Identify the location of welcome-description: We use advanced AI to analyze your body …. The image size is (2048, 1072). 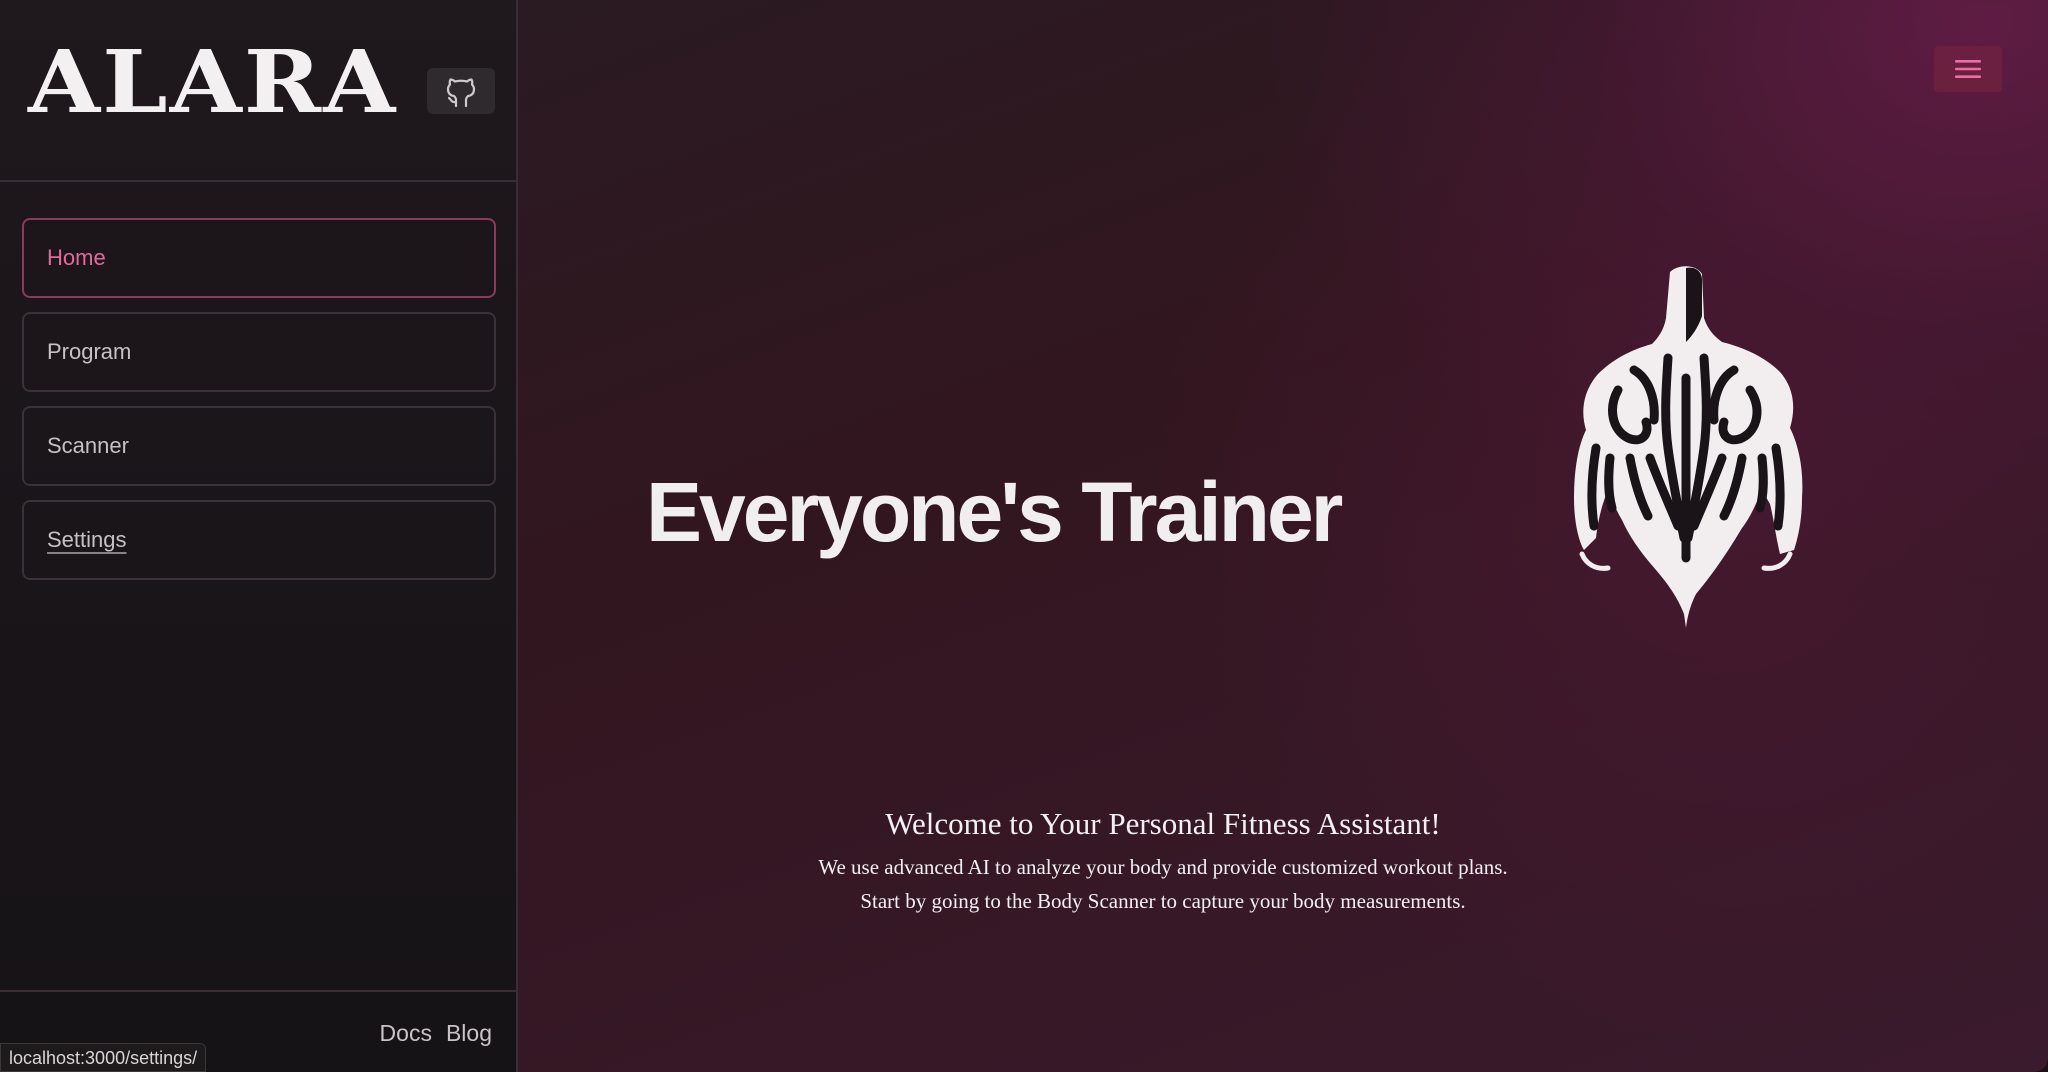
(1163, 867).